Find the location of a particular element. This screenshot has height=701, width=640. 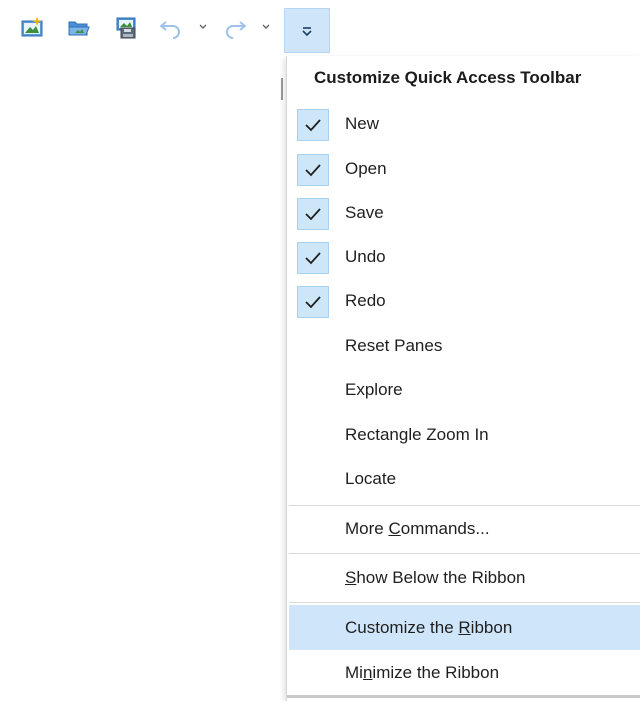

menu-item-label: Minimize the Ribbon is located at coordinates (422, 672).